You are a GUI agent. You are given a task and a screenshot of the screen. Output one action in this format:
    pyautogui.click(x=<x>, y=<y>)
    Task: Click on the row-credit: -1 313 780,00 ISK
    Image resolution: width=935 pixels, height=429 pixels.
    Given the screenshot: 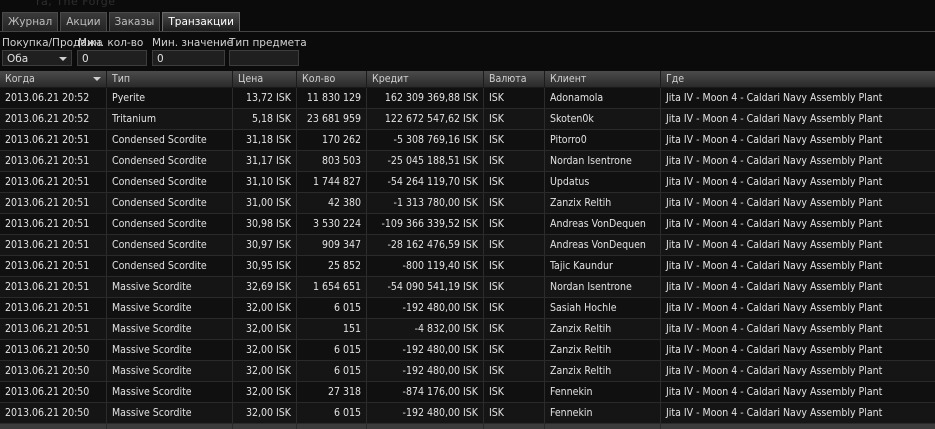 What is the action you would take?
    pyautogui.click(x=425, y=203)
    